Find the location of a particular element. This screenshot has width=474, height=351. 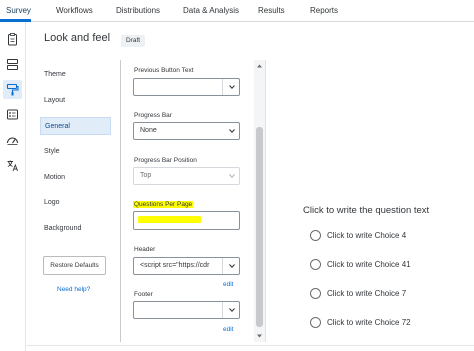

menu-item-general: General is located at coordinates (75, 126).